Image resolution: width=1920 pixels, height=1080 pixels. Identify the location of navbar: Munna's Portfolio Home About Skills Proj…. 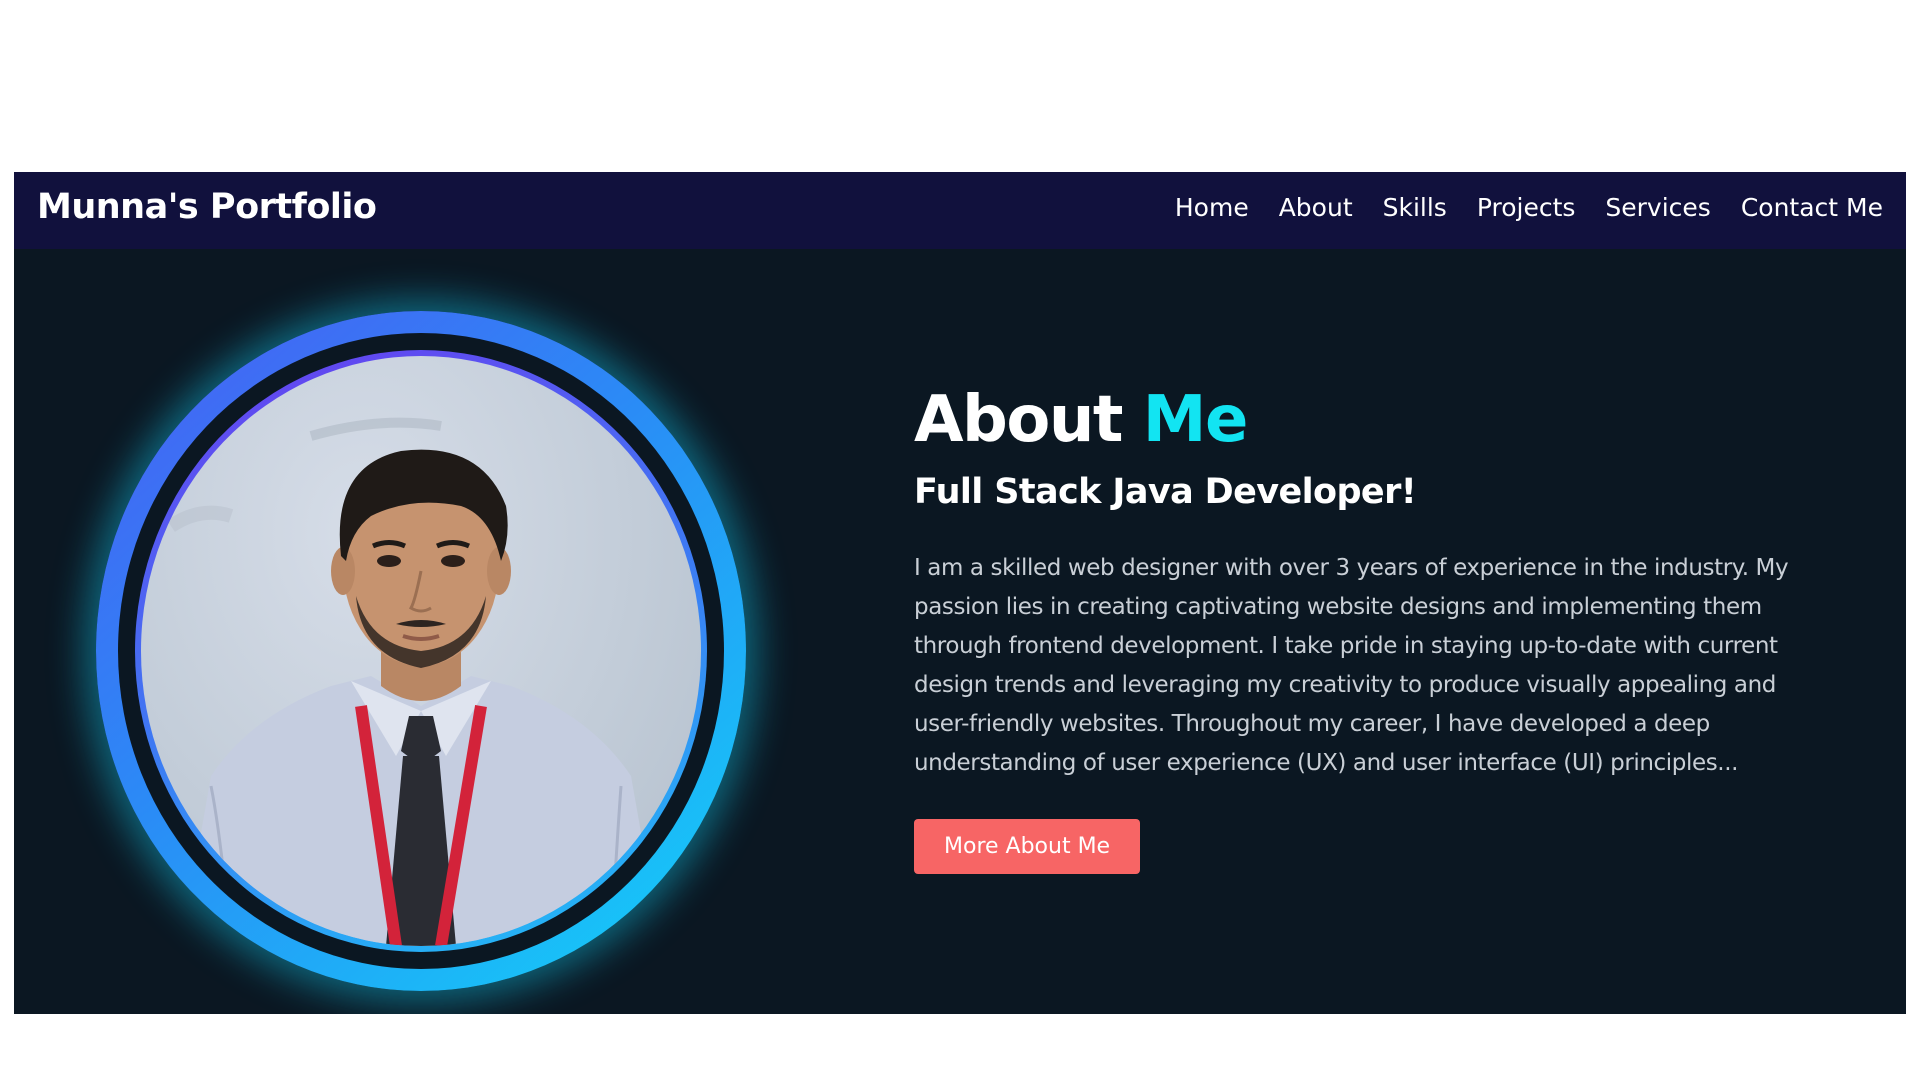
(960, 210).